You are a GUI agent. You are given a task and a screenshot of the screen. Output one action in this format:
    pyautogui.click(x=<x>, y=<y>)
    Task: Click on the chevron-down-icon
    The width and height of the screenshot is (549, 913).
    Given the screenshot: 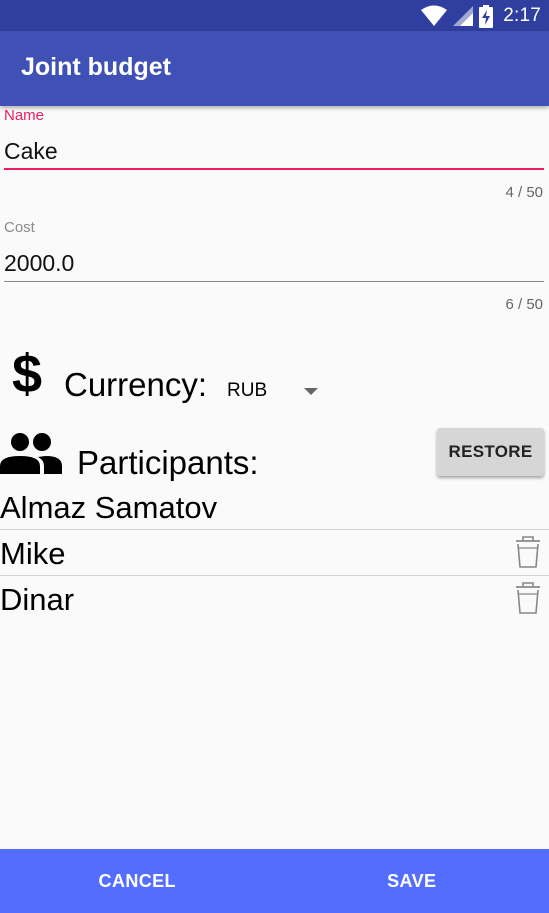 What is the action you would take?
    pyautogui.click(x=311, y=391)
    